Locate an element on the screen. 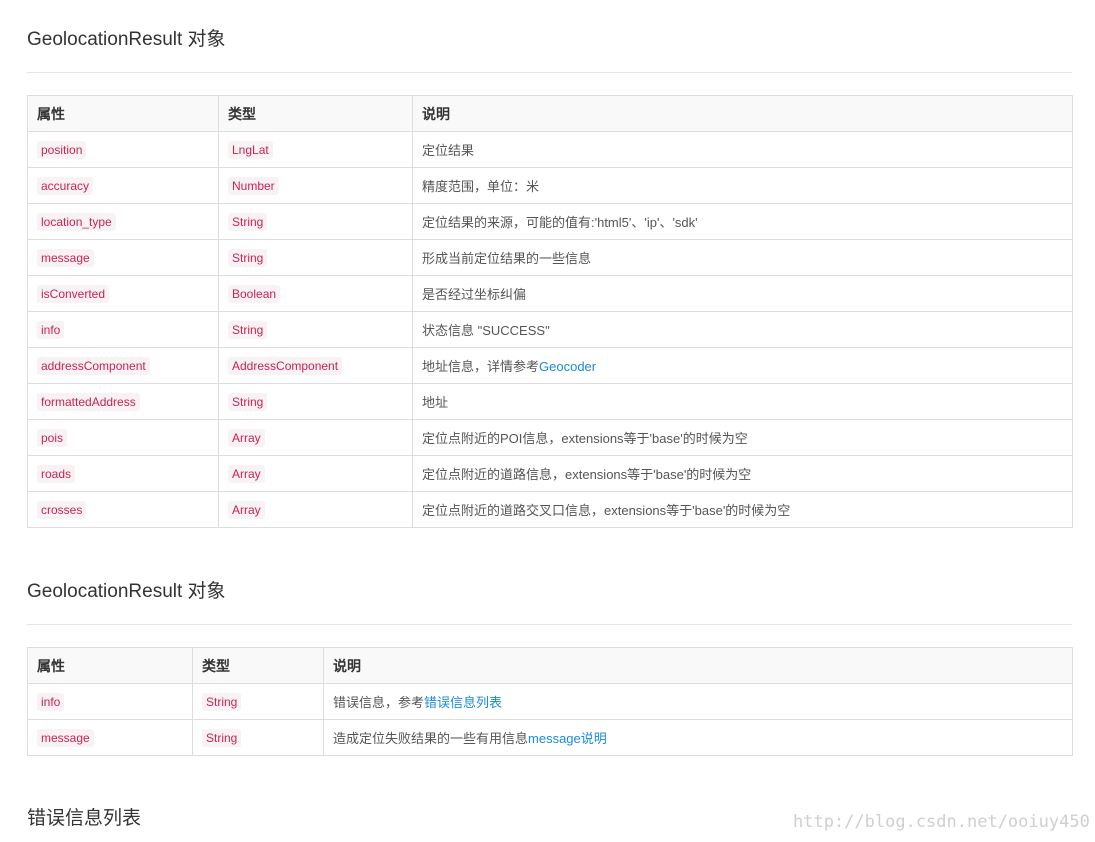  attribute-cell: accuracy is located at coordinates (123, 185).